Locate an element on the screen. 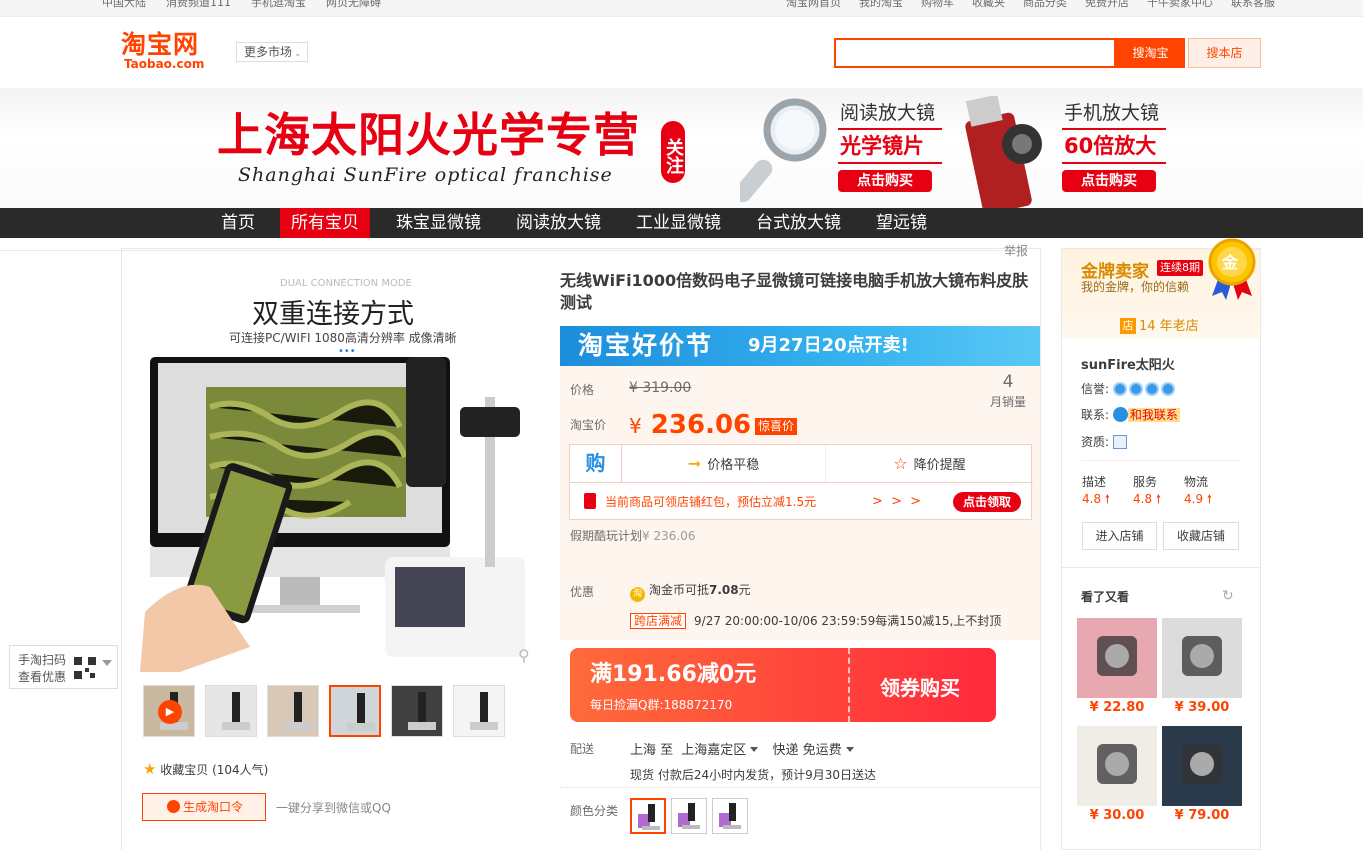 This screenshot has width=1363, height=850. topbar-link: 我的淘宝 is located at coordinates (881, 5).